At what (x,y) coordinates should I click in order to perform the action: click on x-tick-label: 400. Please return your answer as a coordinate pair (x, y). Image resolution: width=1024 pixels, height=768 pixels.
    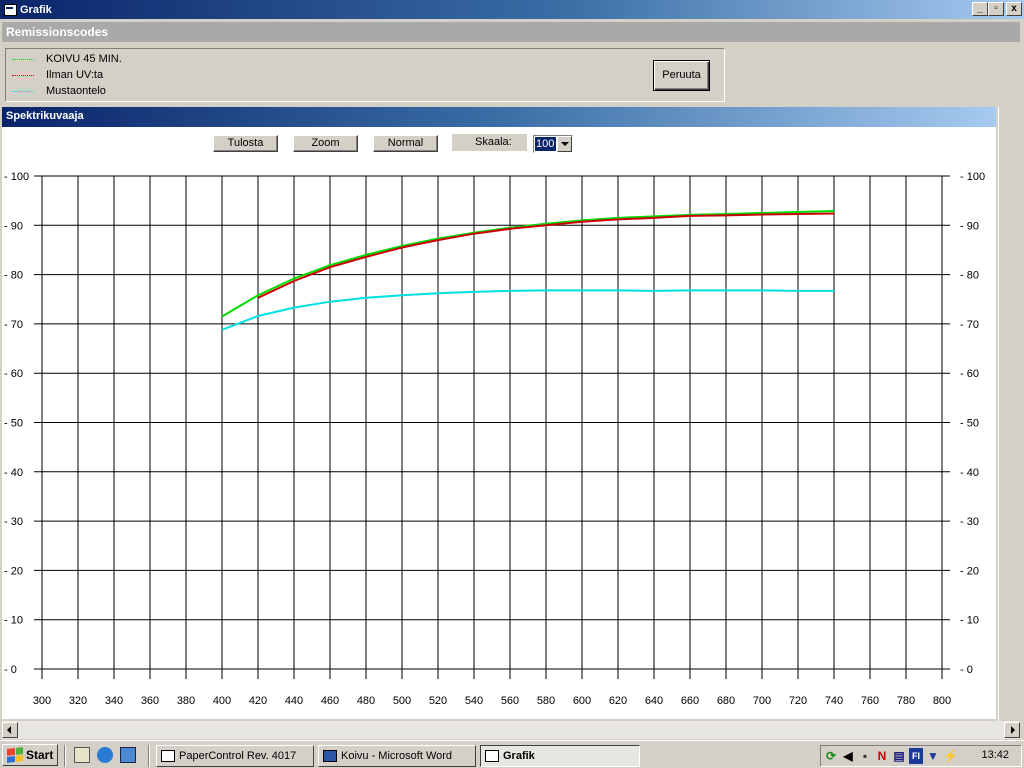
    Looking at the image, I should click on (222, 701).